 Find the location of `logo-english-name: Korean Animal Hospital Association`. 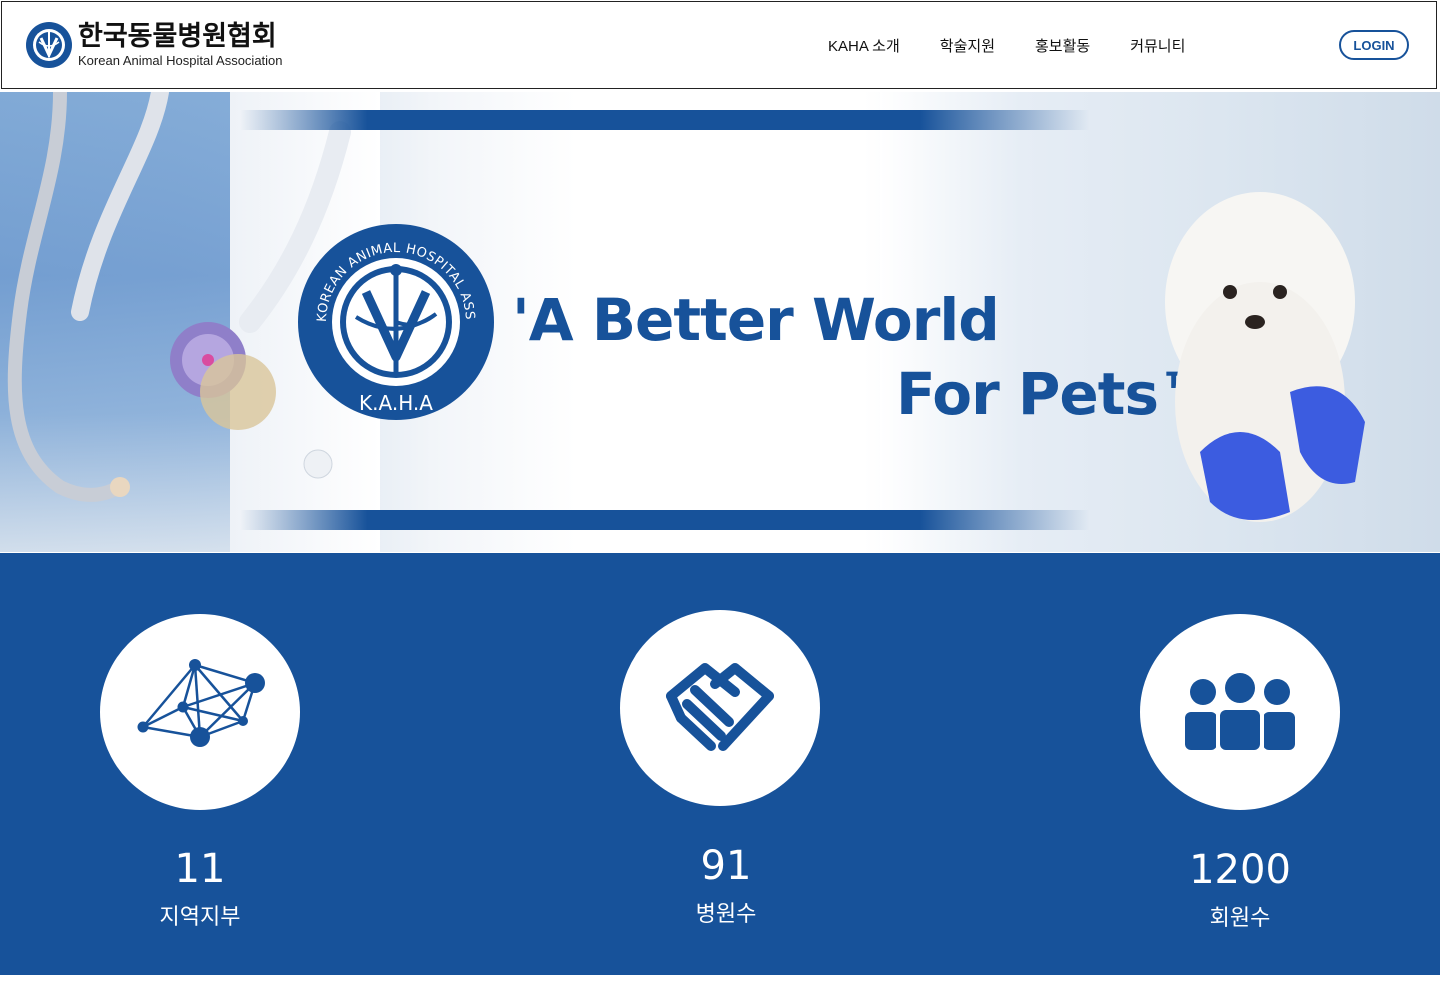

logo-english-name: Korean Animal Hospital Association is located at coordinates (180, 60).